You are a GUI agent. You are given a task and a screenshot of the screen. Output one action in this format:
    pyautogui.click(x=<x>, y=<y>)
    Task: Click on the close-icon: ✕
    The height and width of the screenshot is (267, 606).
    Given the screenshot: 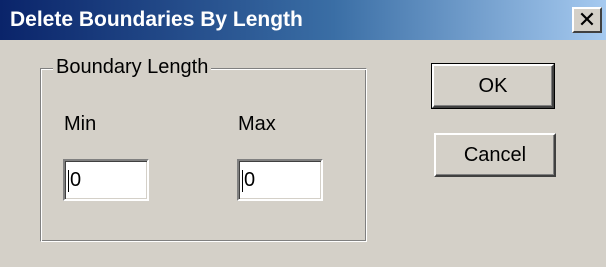 What is the action you would take?
    pyautogui.click(x=587, y=19)
    